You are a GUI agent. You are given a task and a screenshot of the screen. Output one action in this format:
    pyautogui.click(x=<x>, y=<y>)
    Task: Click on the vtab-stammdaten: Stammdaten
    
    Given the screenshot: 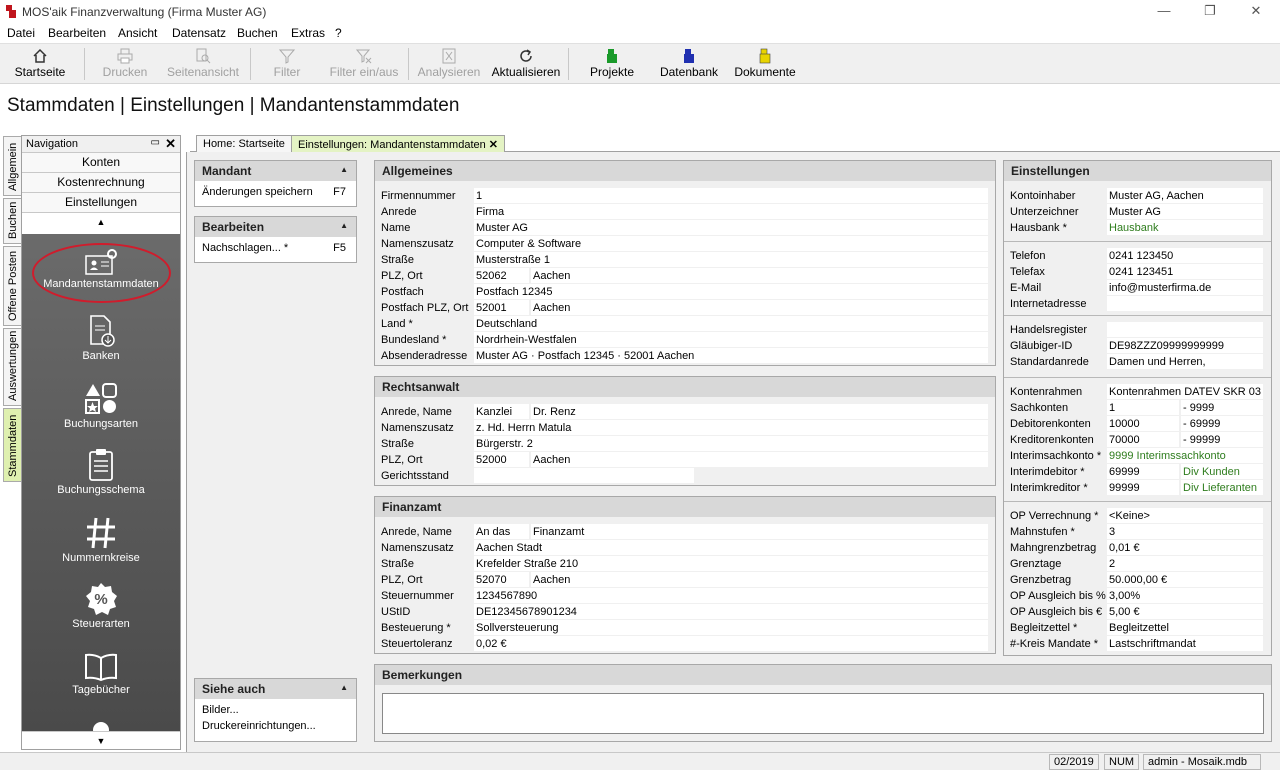 What is the action you would take?
    pyautogui.click(x=12, y=445)
    